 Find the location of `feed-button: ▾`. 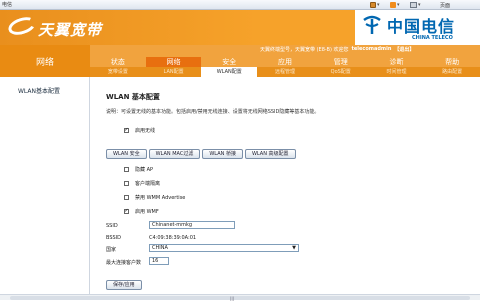

feed-button: ▾ is located at coordinates (395, 5).